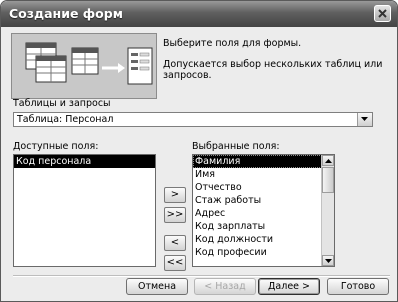 This screenshot has height=302, width=398. Describe the element at coordinates (263, 174) in the screenshot. I see `list-item: Имя` at that location.